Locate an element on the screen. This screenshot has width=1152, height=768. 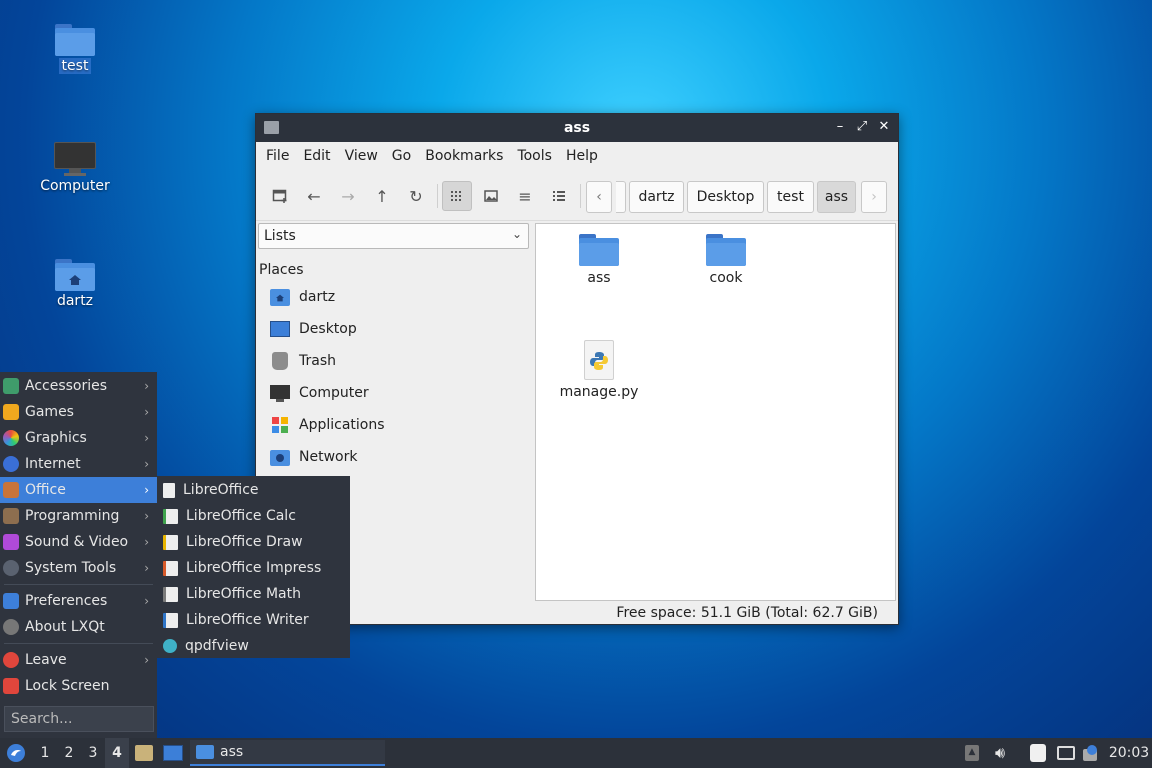
submenu-item-label: LibreOffice Impress is located at coordinates (254, 568).